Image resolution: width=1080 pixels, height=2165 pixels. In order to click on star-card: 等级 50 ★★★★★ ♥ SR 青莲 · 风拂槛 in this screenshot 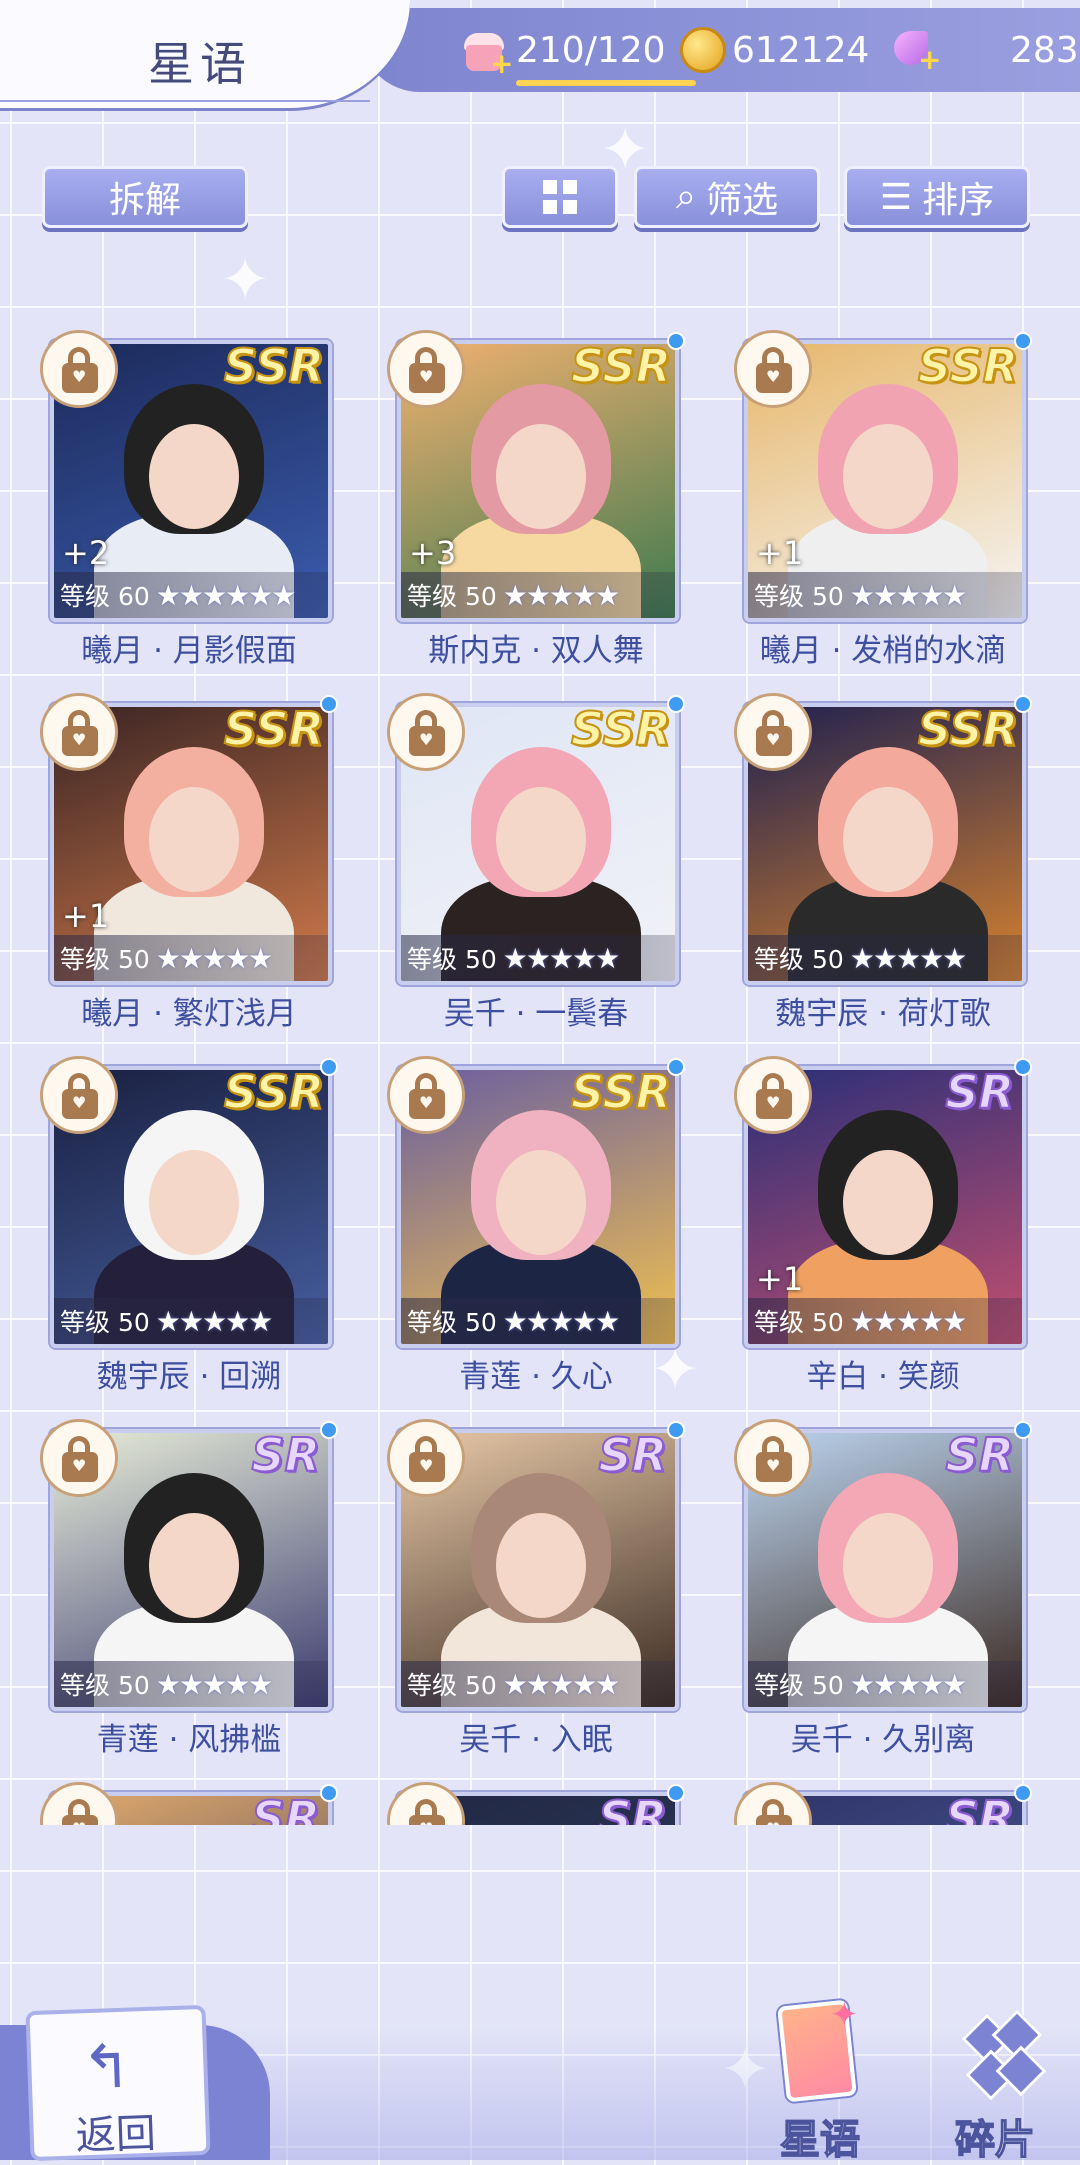, I will do `click(189, 1588)`.